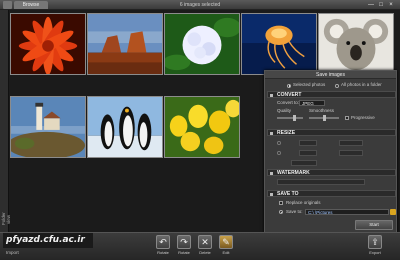 This screenshot has width=400, height=260. I want to click on all-photos-radio, so click(337, 85).